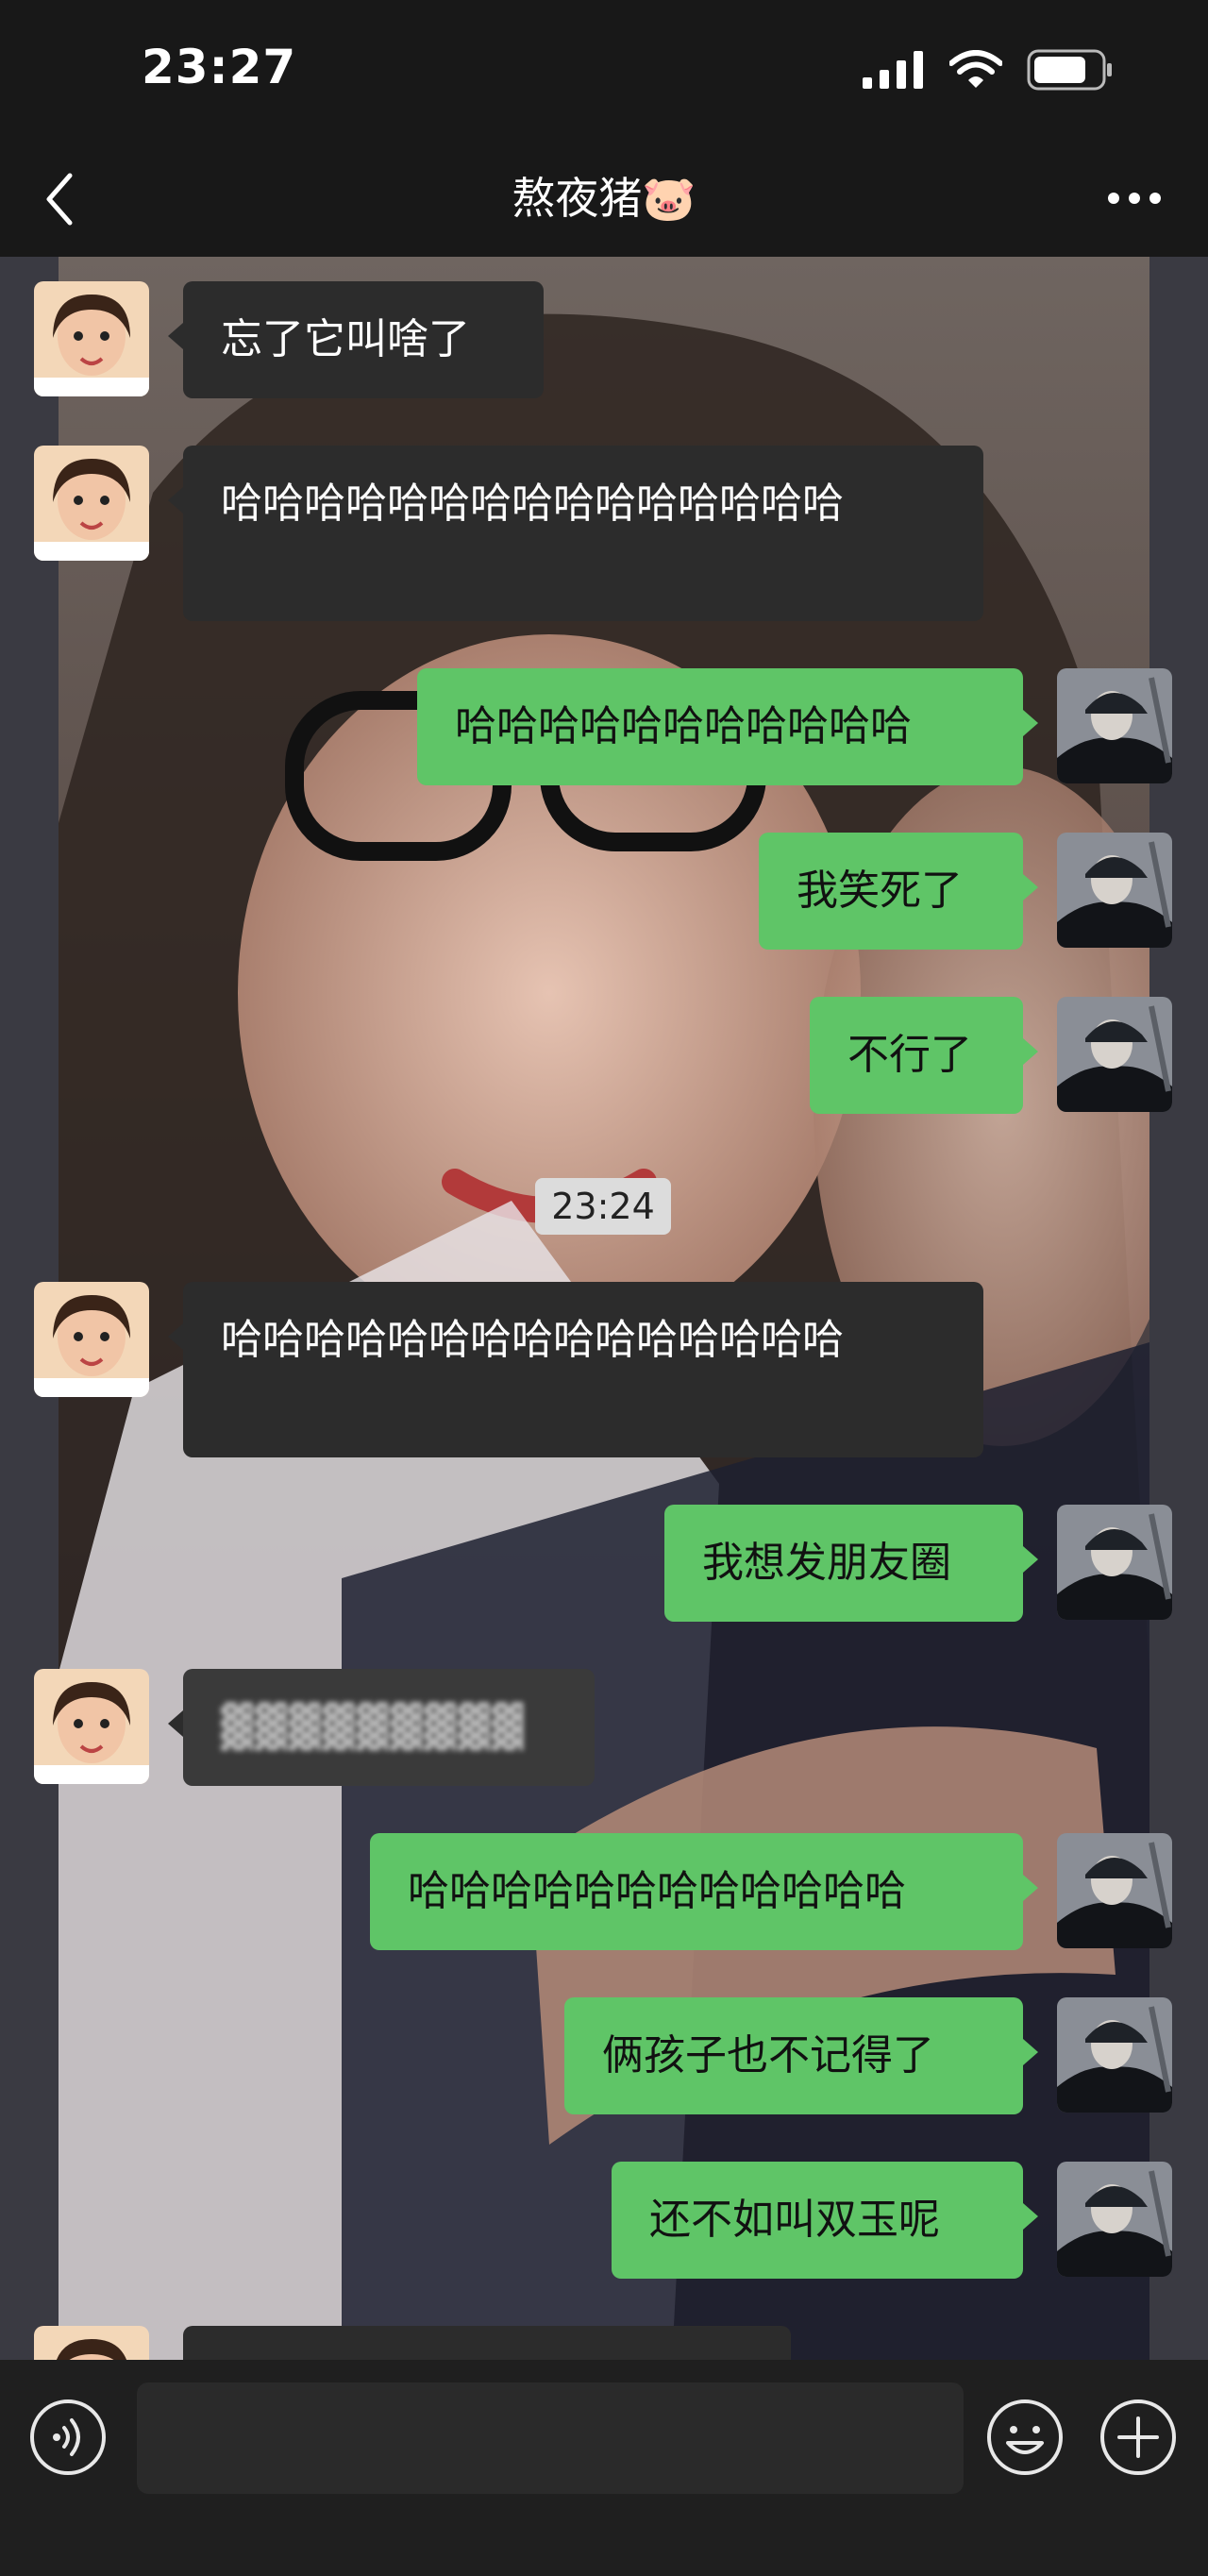  I want to click on input-bar, so click(604, 2468).